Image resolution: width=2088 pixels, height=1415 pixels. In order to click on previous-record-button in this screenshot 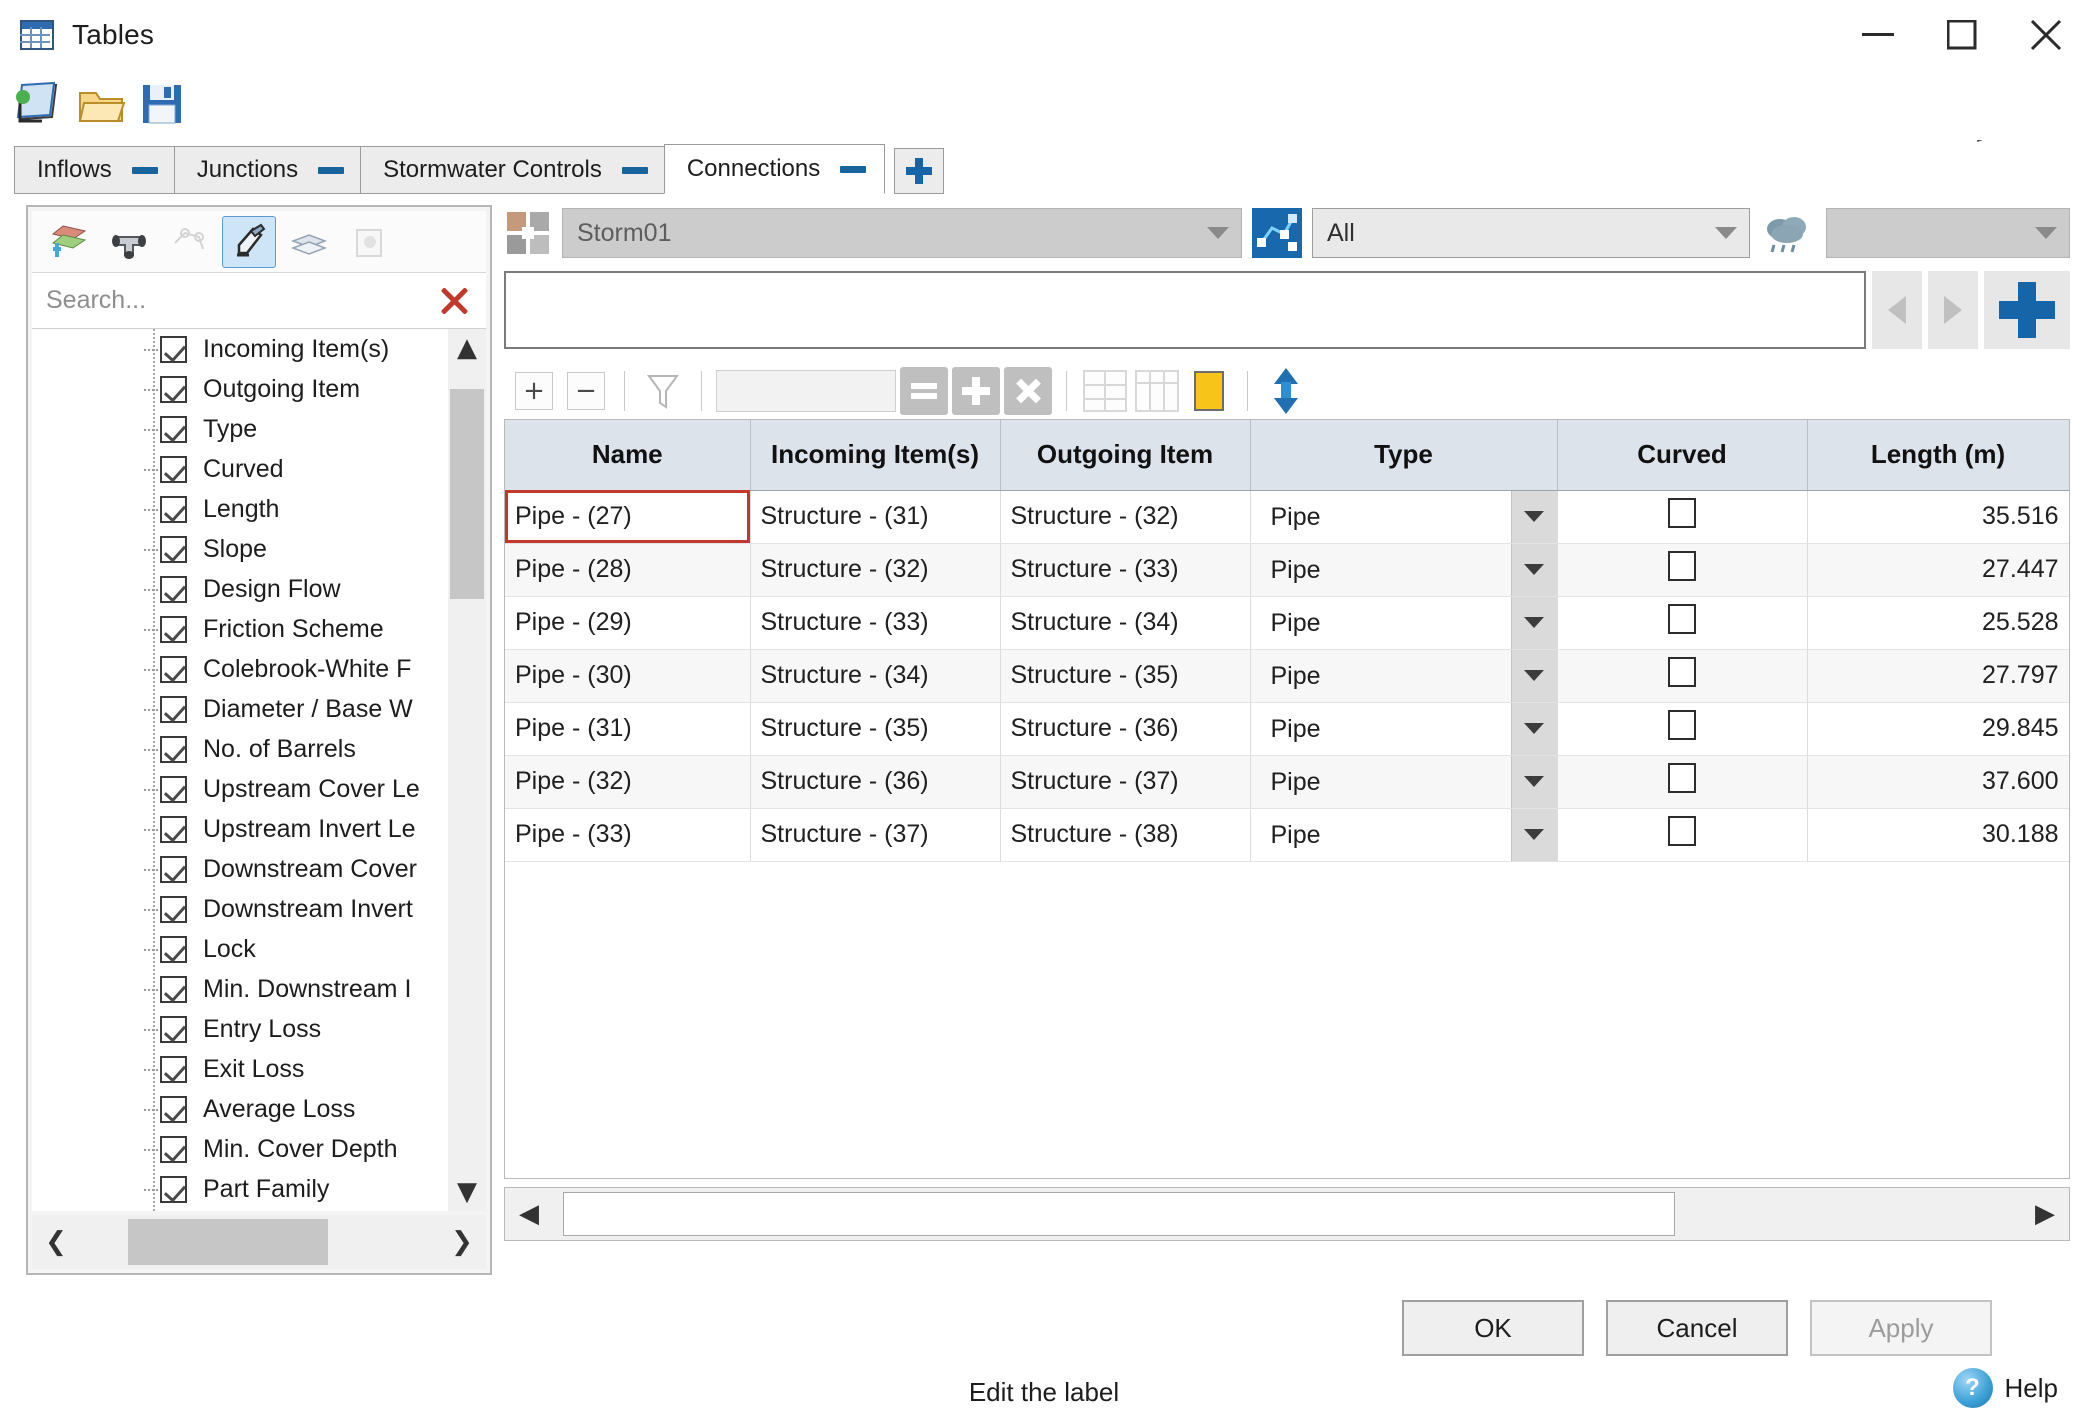, I will do `click(1897, 310)`.